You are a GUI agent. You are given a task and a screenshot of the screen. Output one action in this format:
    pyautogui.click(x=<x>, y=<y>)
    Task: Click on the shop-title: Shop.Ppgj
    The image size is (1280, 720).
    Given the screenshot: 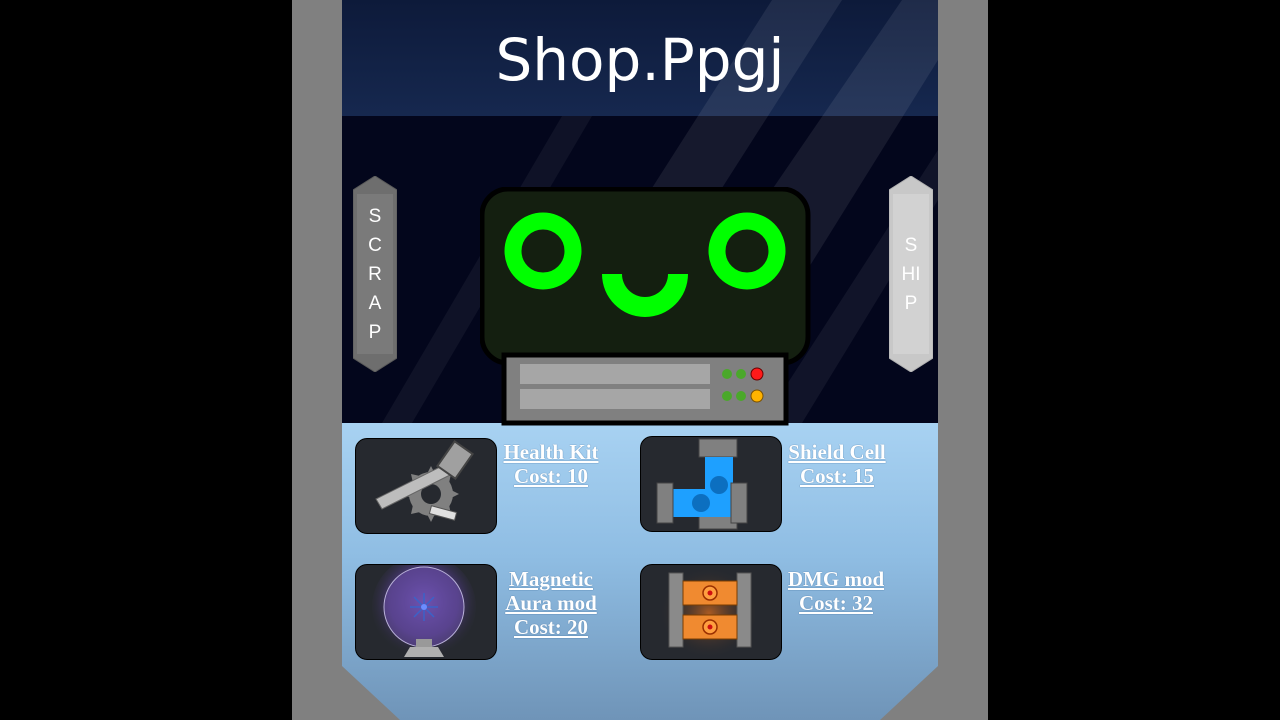 What is the action you would take?
    pyautogui.click(x=640, y=60)
    